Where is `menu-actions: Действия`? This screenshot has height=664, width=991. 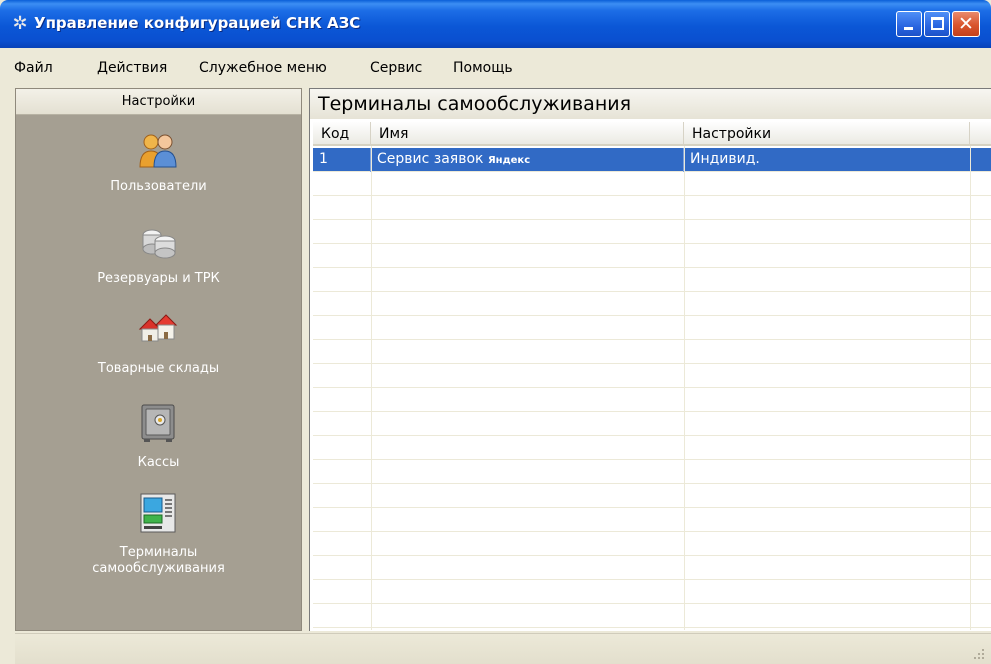
menu-actions: Действия is located at coordinates (132, 68).